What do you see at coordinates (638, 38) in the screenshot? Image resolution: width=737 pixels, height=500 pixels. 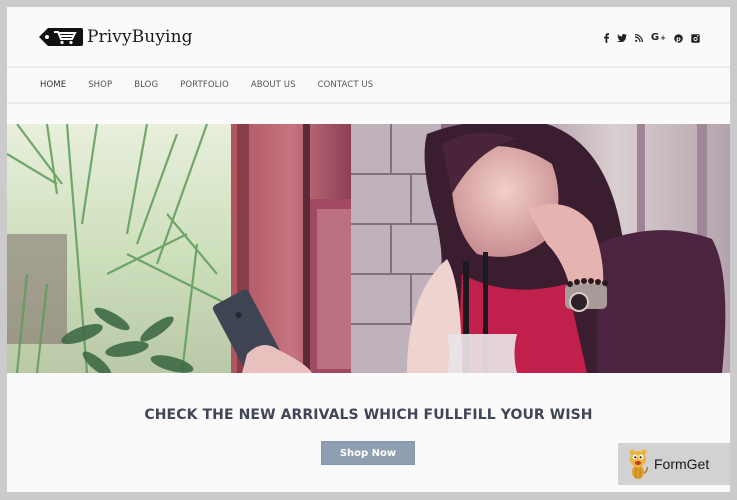 I see `rss-icon` at bounding box center [638, 38].